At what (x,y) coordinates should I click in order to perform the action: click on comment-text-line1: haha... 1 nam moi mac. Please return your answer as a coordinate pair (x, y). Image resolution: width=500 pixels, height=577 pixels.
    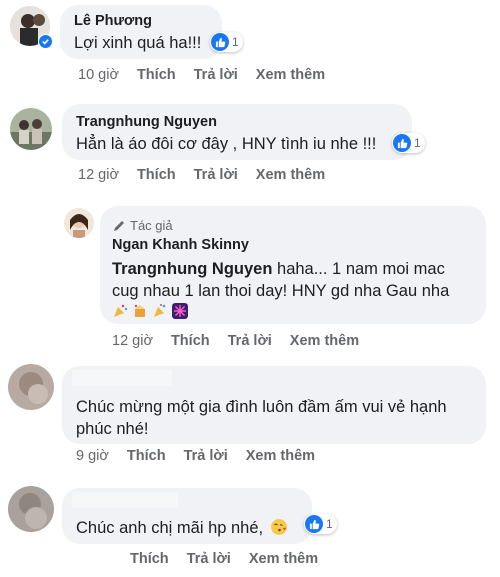
    Looking at the image, I should click on (361, 269).